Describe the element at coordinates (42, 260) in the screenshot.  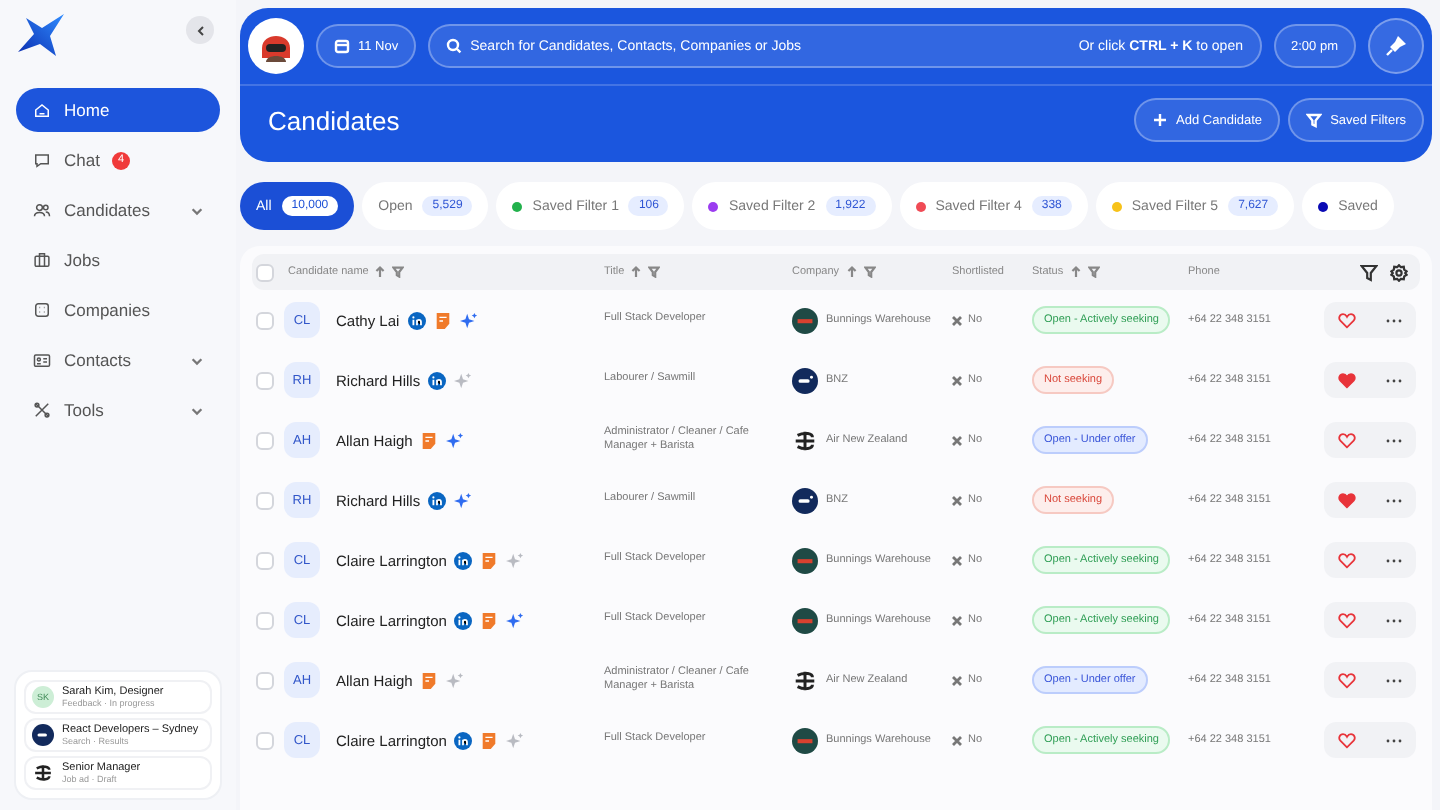
I see `briefcase-icon` at that location.